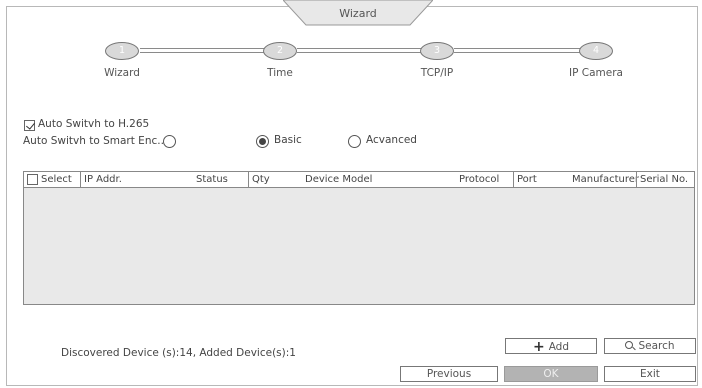 The image size is (702, 388). Describe the element at coordinates (259, 179) in the screenshot. I see `column-header-qty: Qty` at that location.